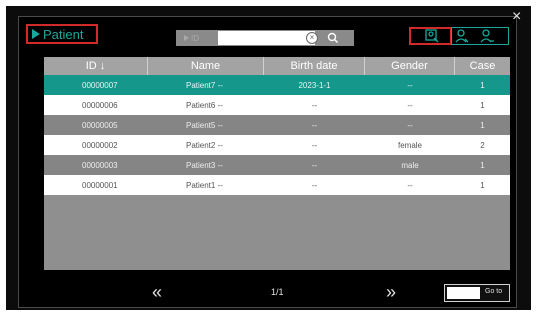  What do you see at coordinates (204, 165) in the screenshot?
I see `cell-name: Patient3 --` at bounding box center [204, 165].